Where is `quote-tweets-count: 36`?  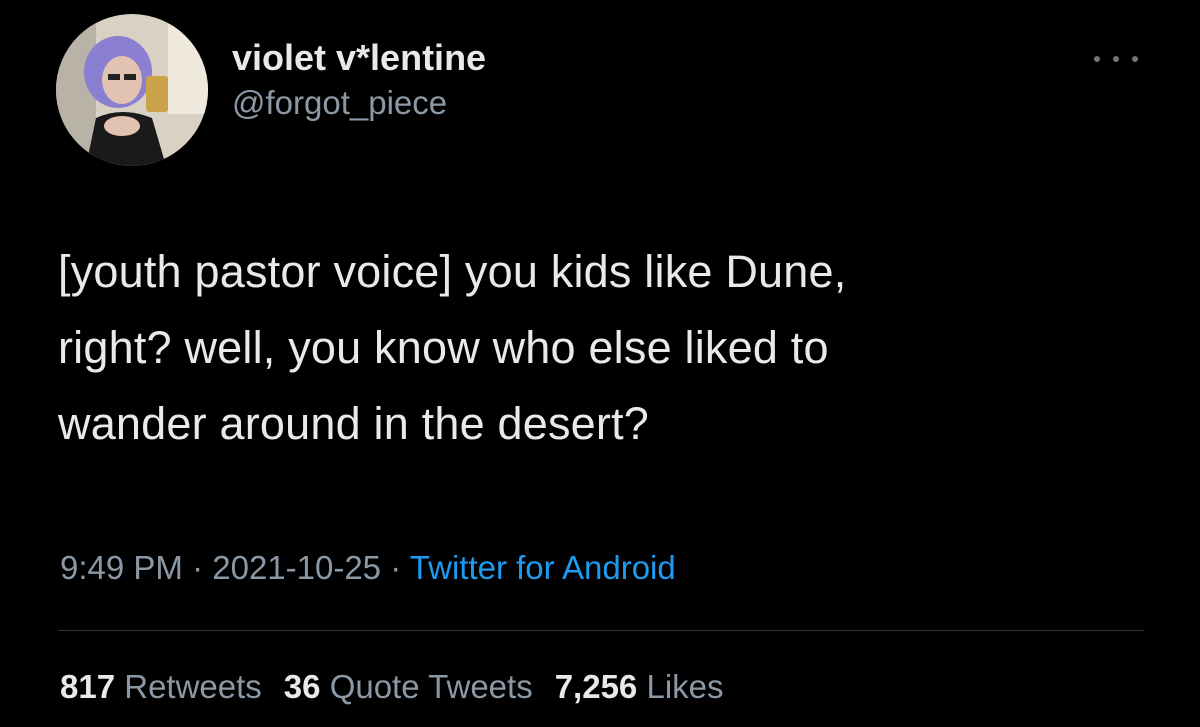 quote-tweets-count: 36 is located at coordinates (302, 686).